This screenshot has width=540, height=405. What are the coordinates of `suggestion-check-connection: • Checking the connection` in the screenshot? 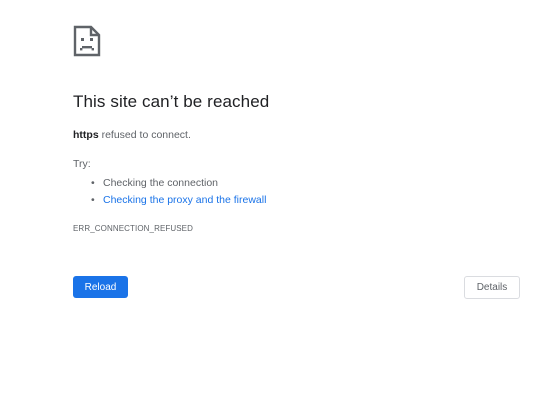 It's located at (169, 183).